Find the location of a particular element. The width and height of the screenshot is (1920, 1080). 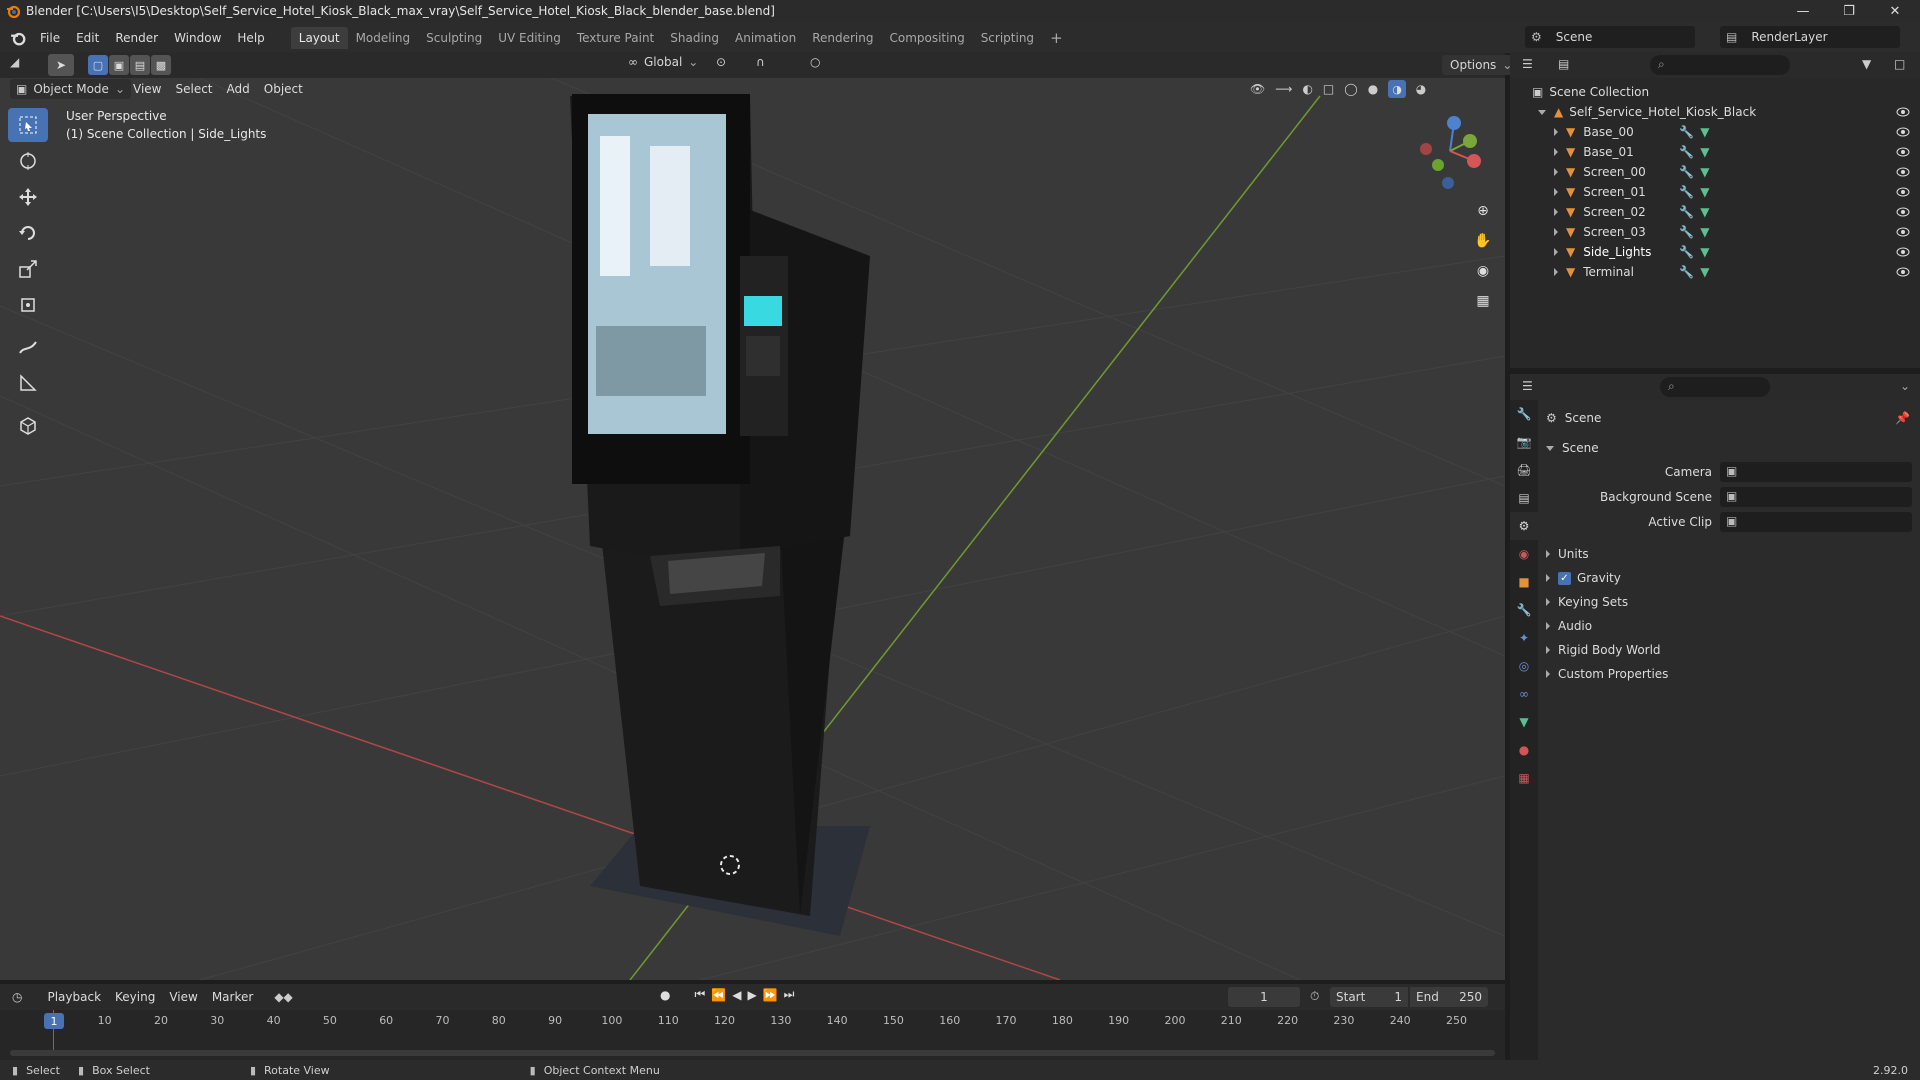

tab-layout: Layout is located at coordinates (319, 37).